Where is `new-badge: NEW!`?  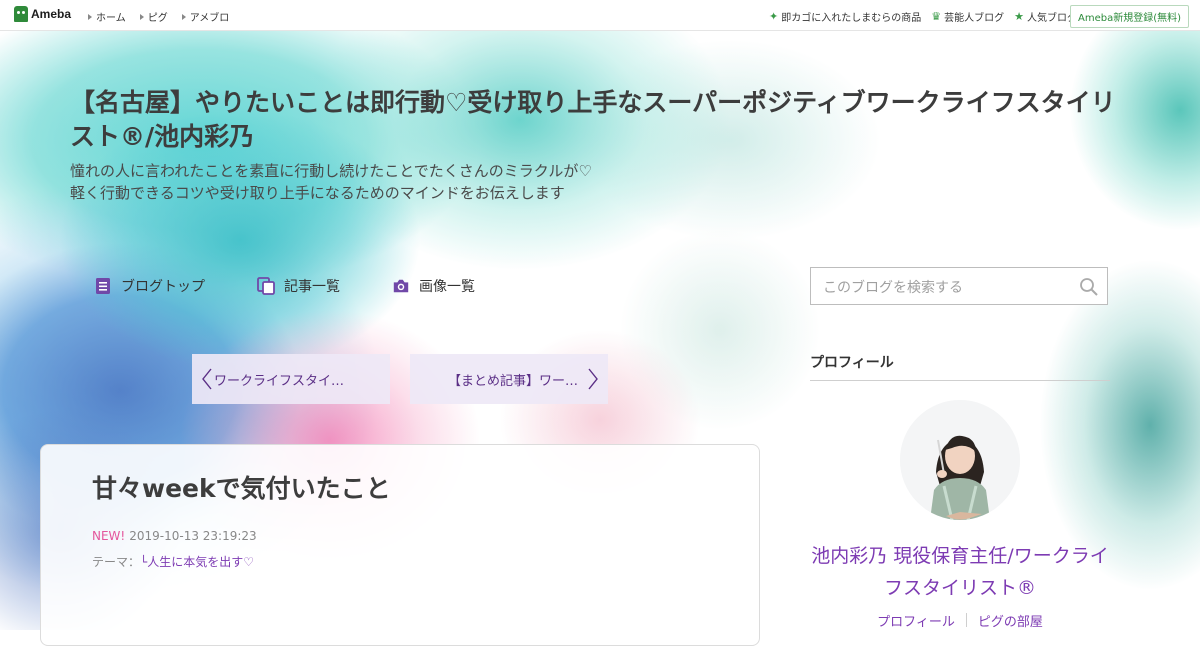
new-badge: NEW! is located at coordinates (109, 536).